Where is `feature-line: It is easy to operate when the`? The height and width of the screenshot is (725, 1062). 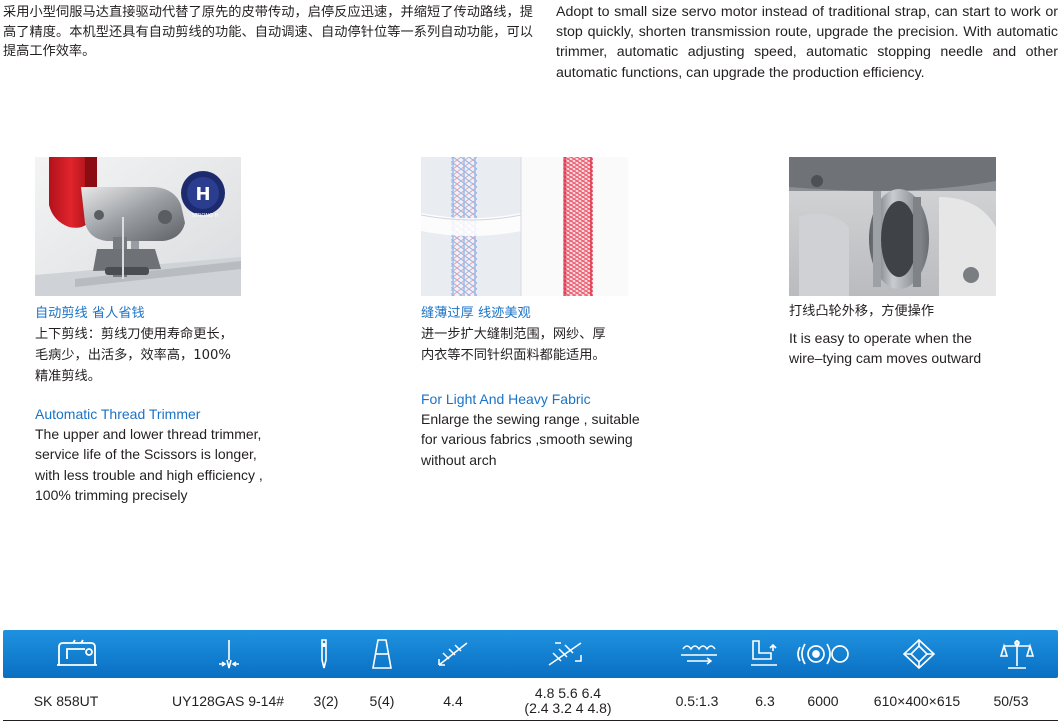
feature-line: It is easy to operate when the is located at coordinates (880, 338).